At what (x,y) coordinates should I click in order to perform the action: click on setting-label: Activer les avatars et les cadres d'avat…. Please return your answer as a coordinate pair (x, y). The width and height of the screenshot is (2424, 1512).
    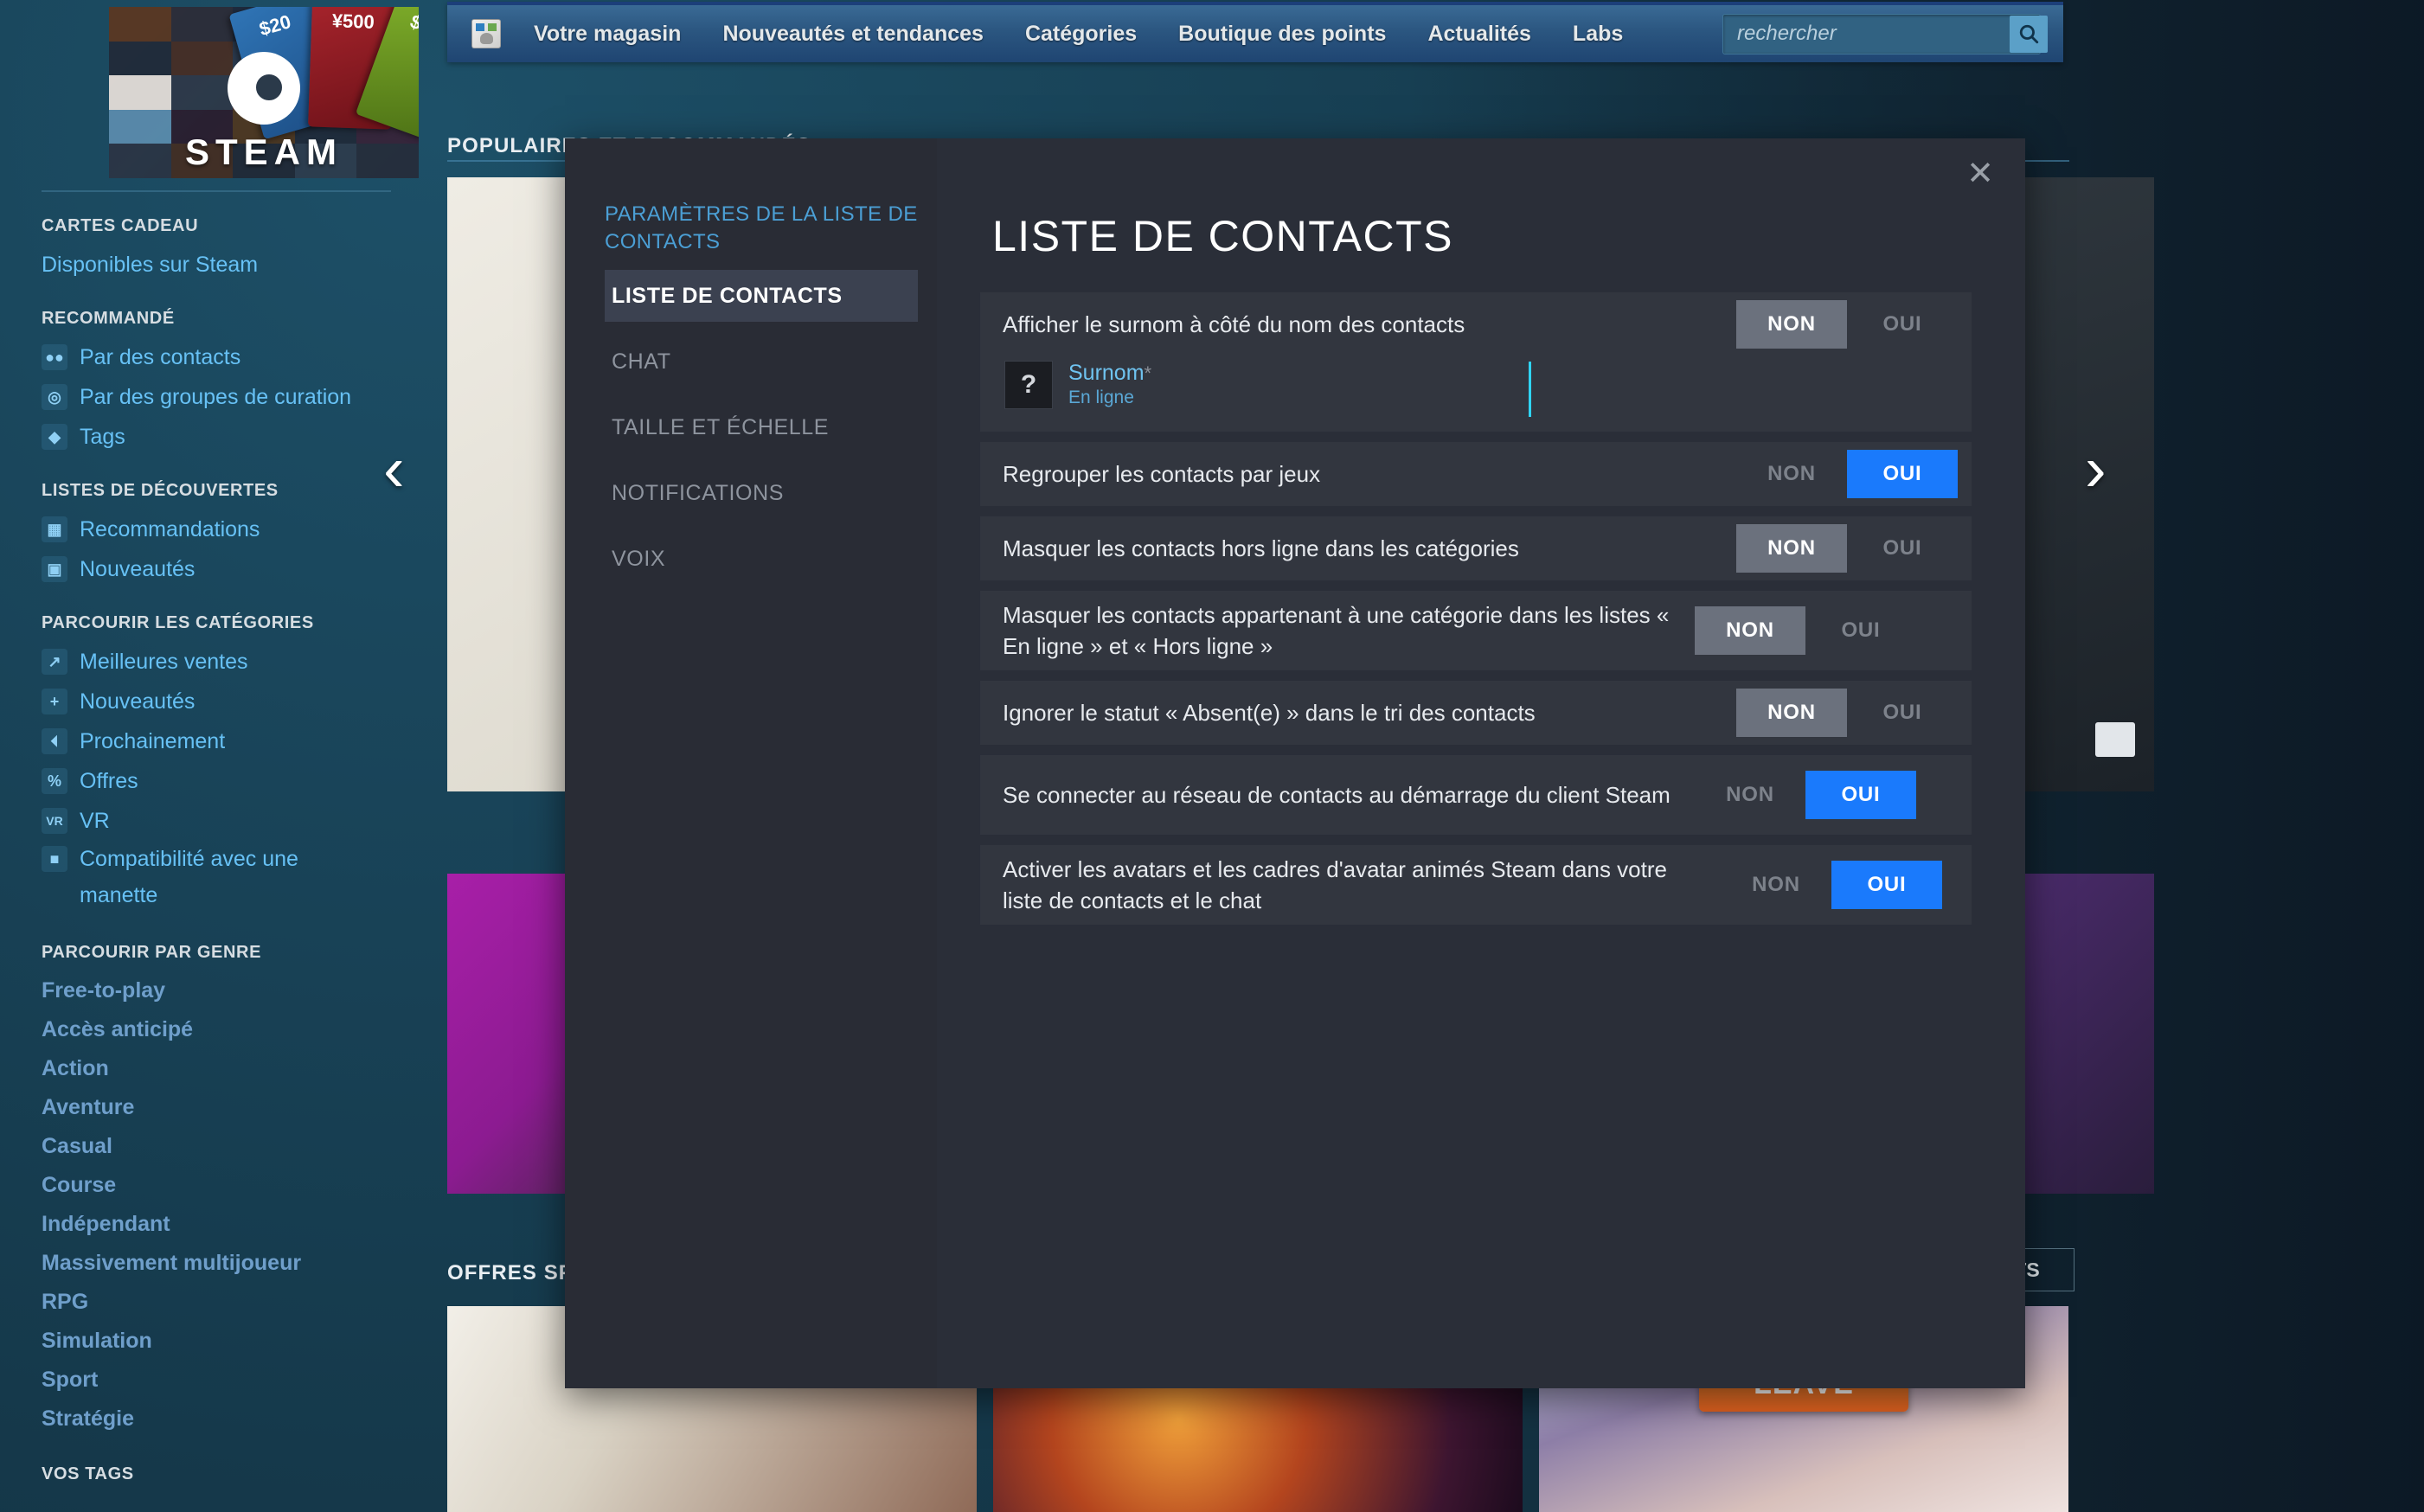
    Looking at the image, I should click on (1335, 884).